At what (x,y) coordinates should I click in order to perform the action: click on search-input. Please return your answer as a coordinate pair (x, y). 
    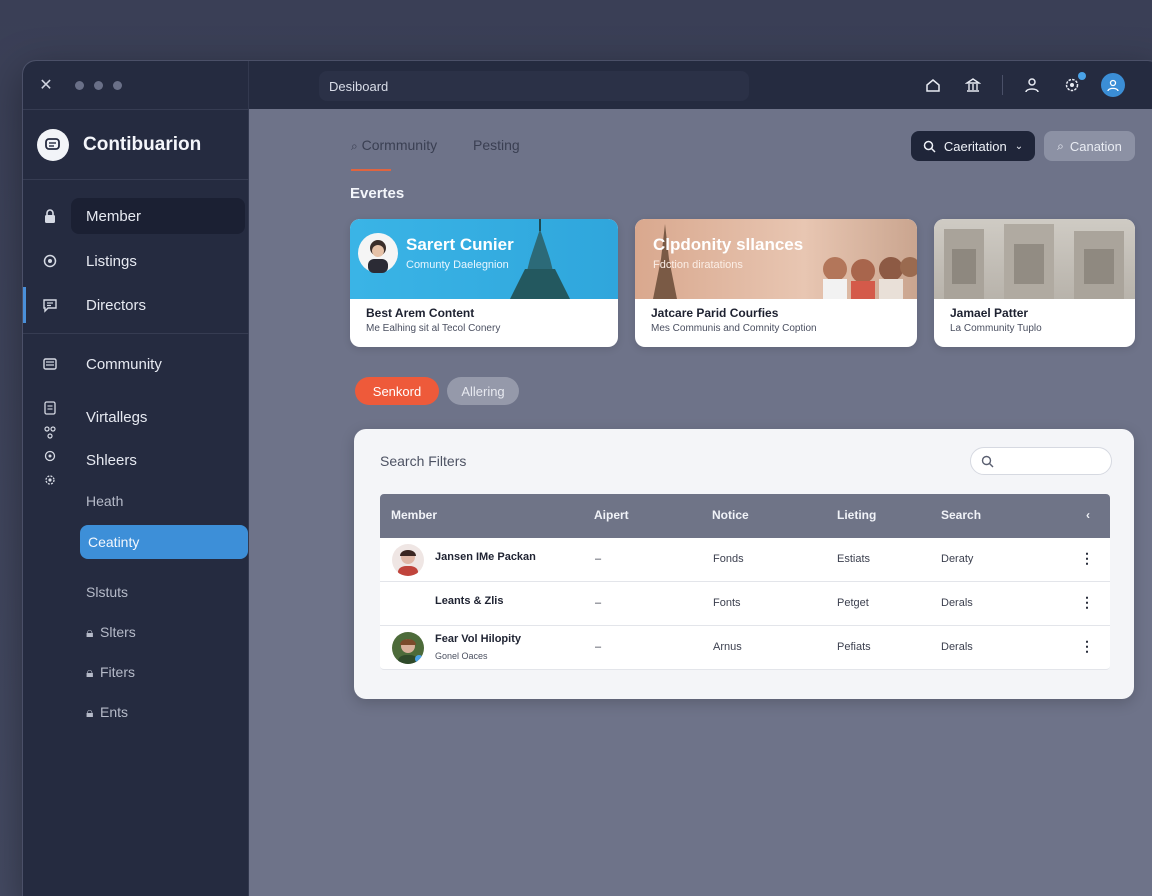
    Looking at the image, I should click on (1041, 461).